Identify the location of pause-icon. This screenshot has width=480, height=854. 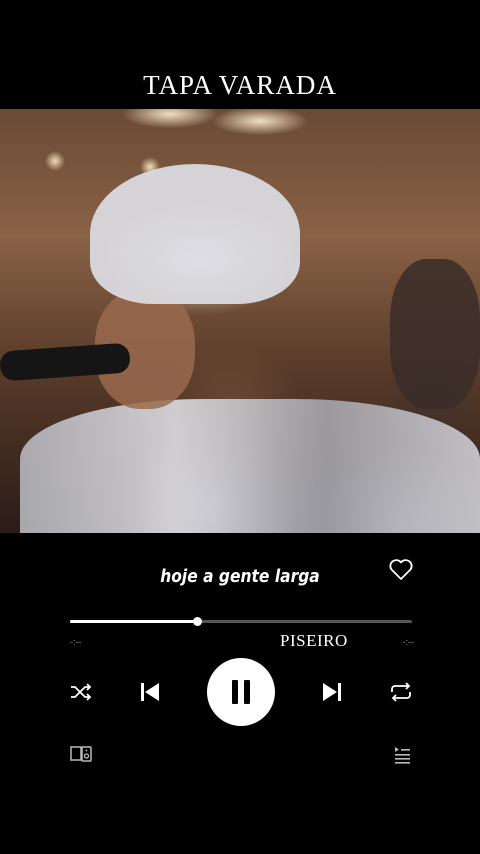
(241, 692).